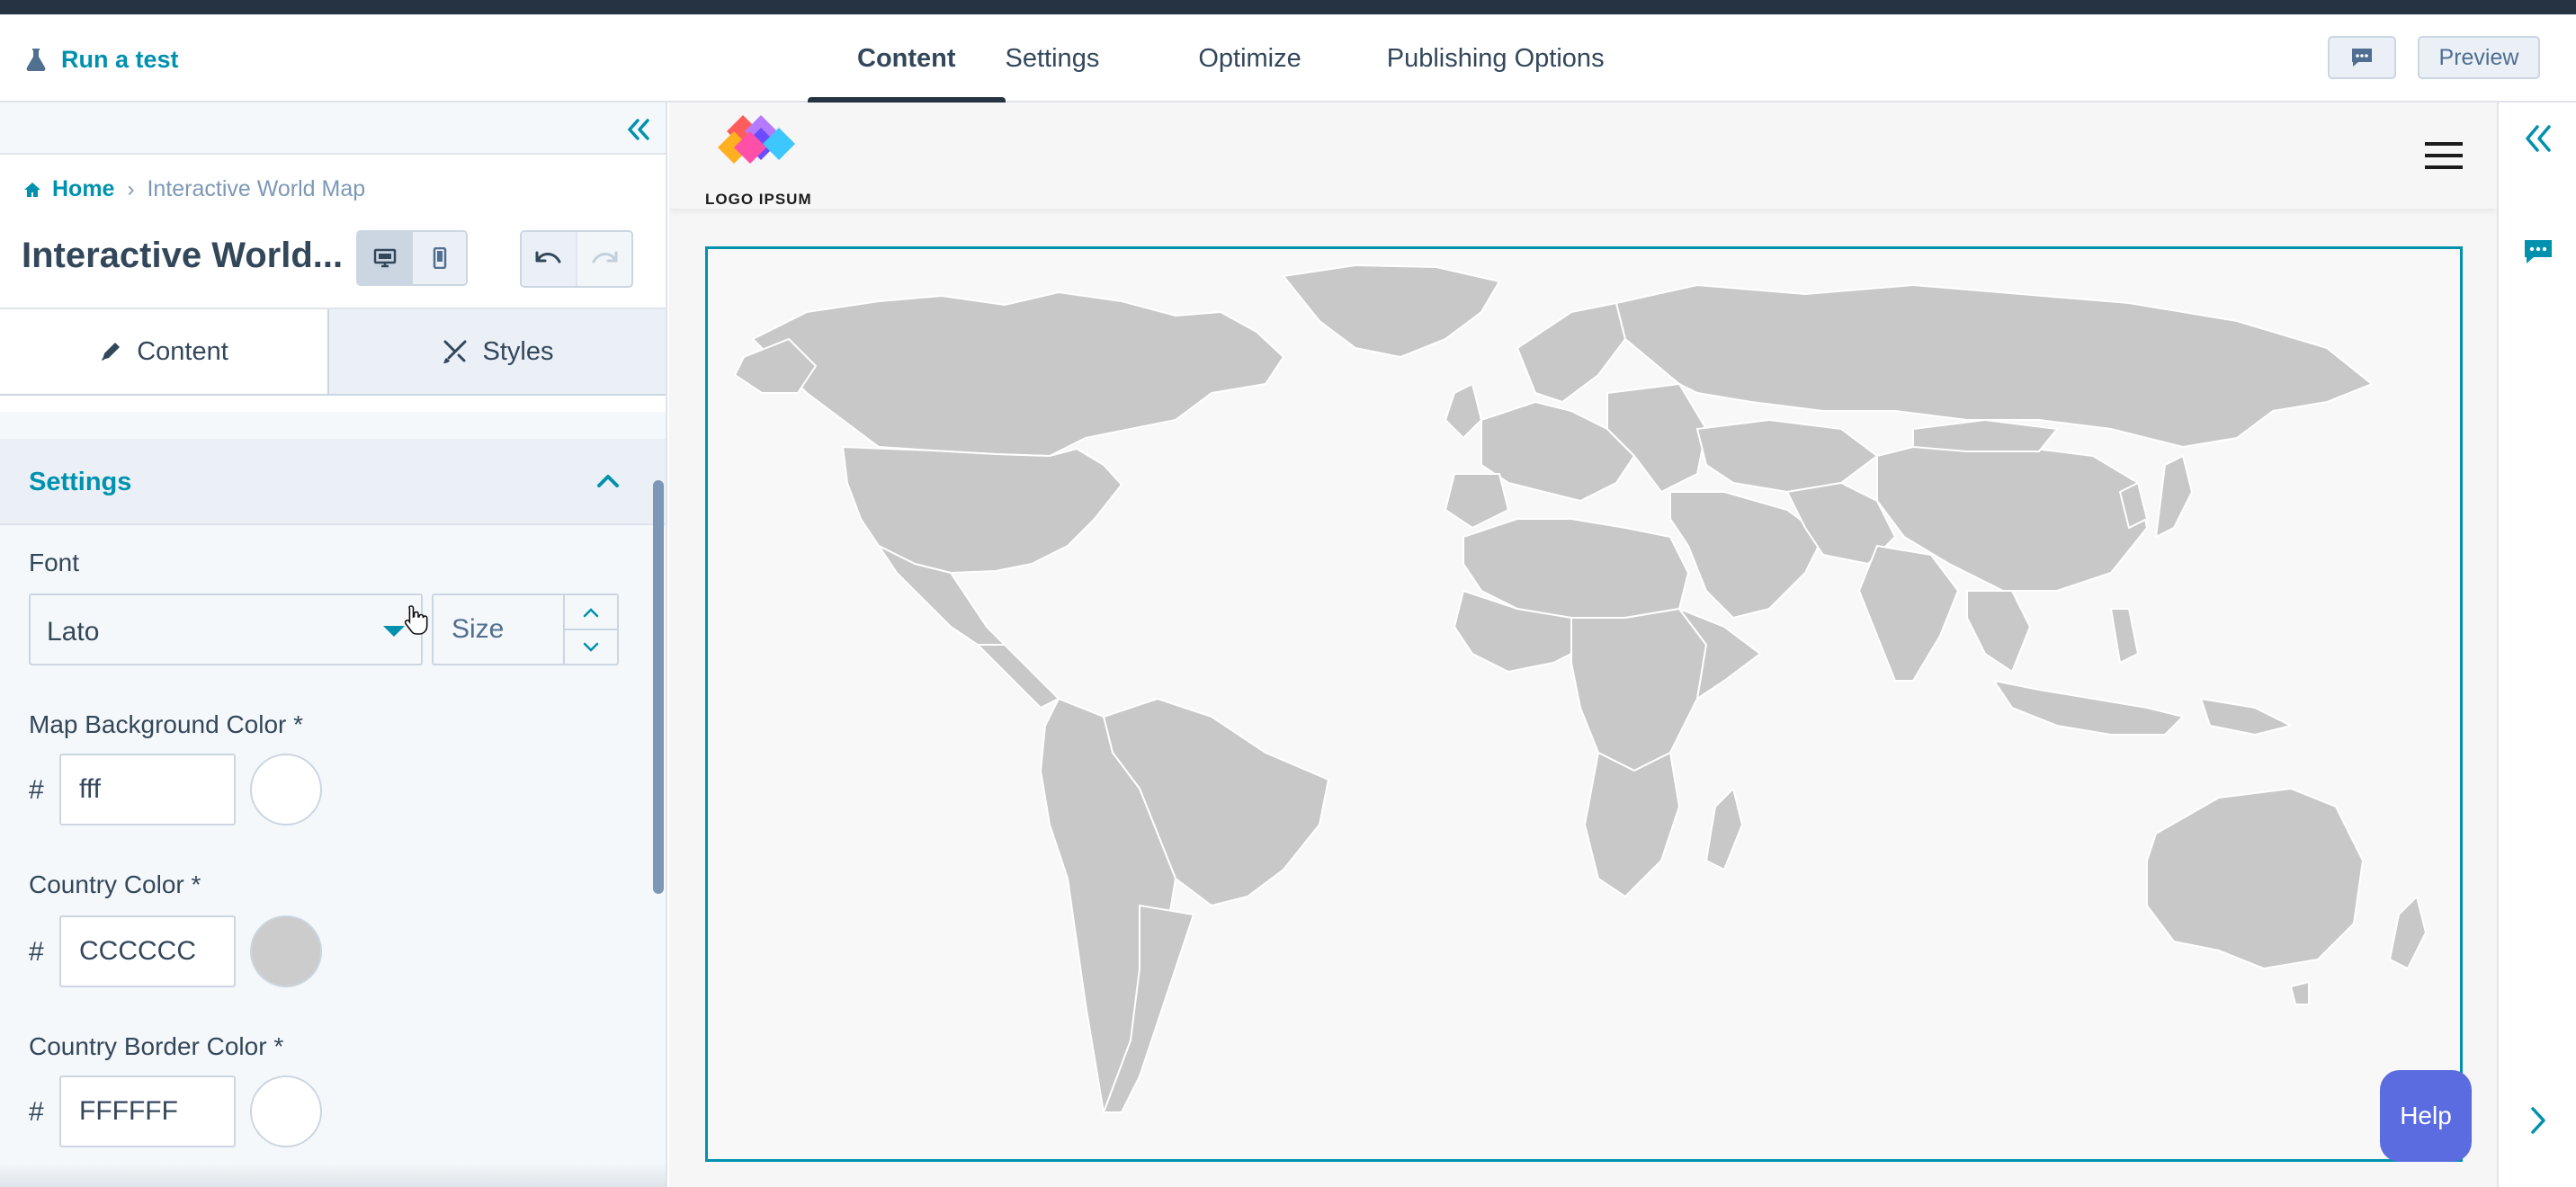 The height and width of the screenshot is (1187, 2576). I want to click on tab-content-label: Content, so click(906, 58).